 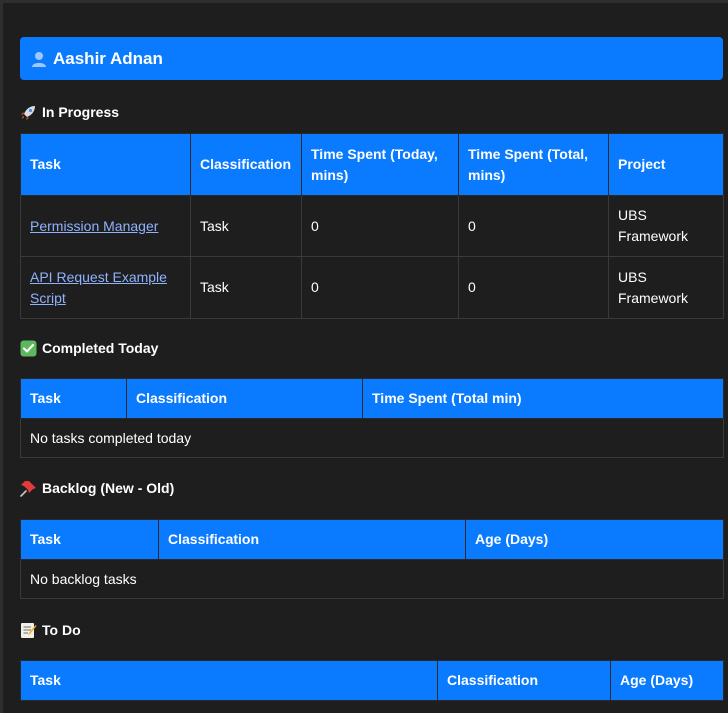 I want to click on backlog-heading: Backlog (New - Old), so click(x=371, y=488).